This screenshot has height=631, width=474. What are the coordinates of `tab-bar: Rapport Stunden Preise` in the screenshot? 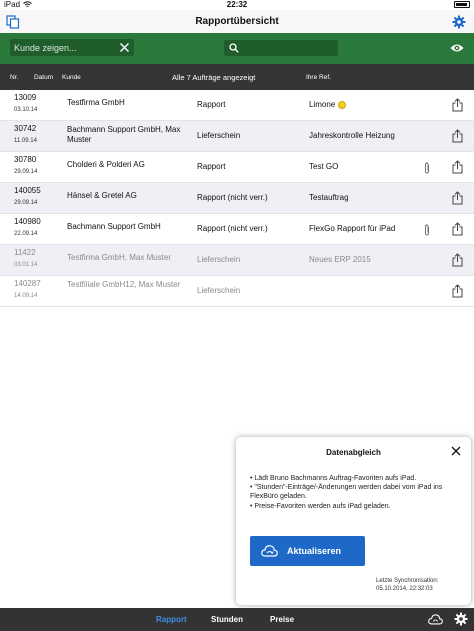 It's located at (237, 619).